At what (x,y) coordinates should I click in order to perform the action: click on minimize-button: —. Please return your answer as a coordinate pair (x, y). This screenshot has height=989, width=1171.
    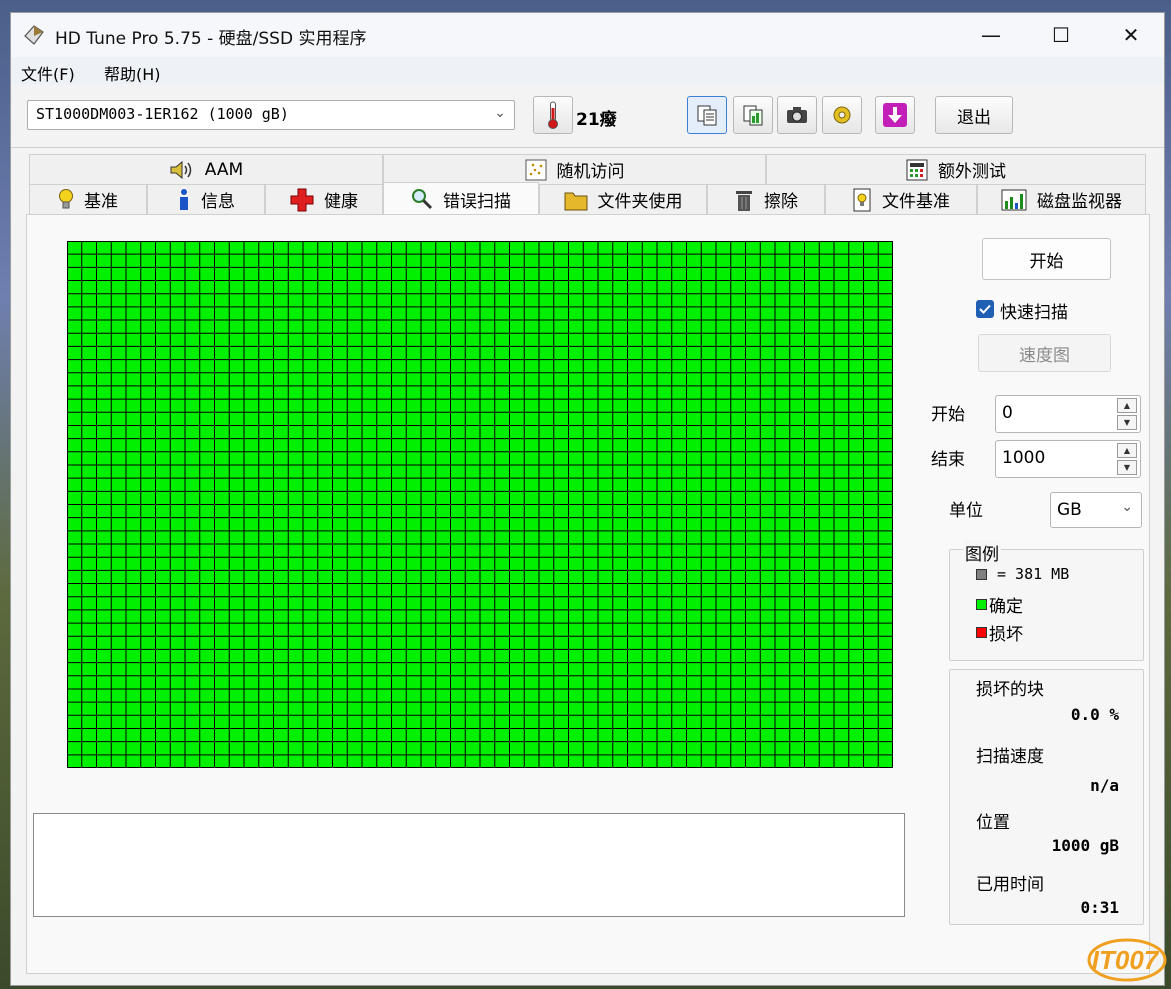
    Looking at the image, I should click on (991, 35).